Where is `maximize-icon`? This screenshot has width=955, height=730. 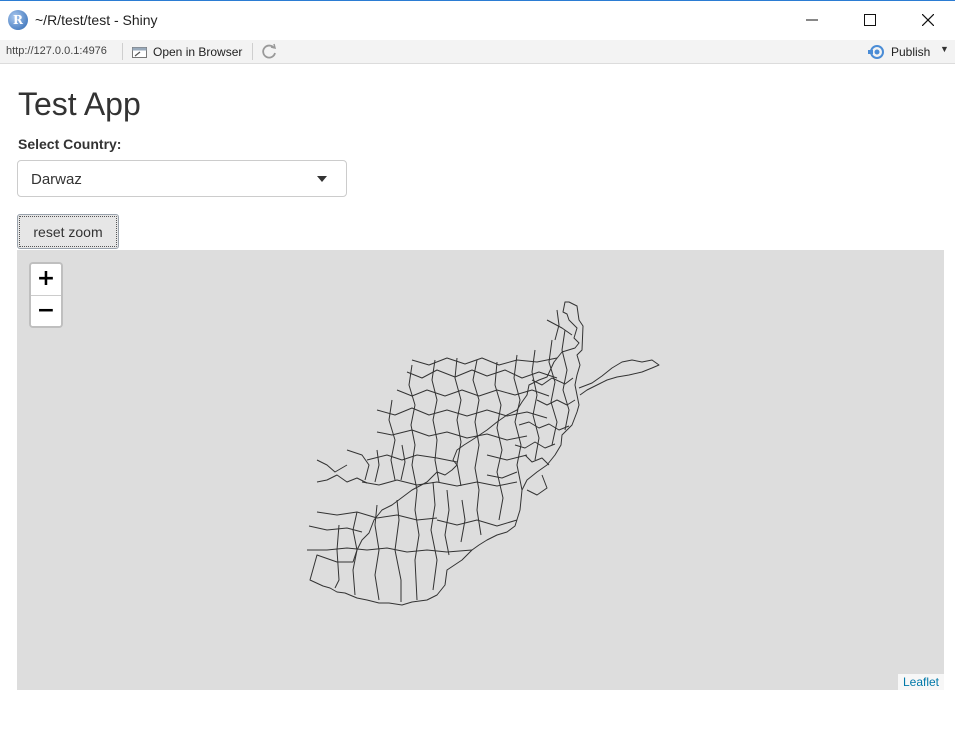 maximize-icon is located at coordinates (870, 20).